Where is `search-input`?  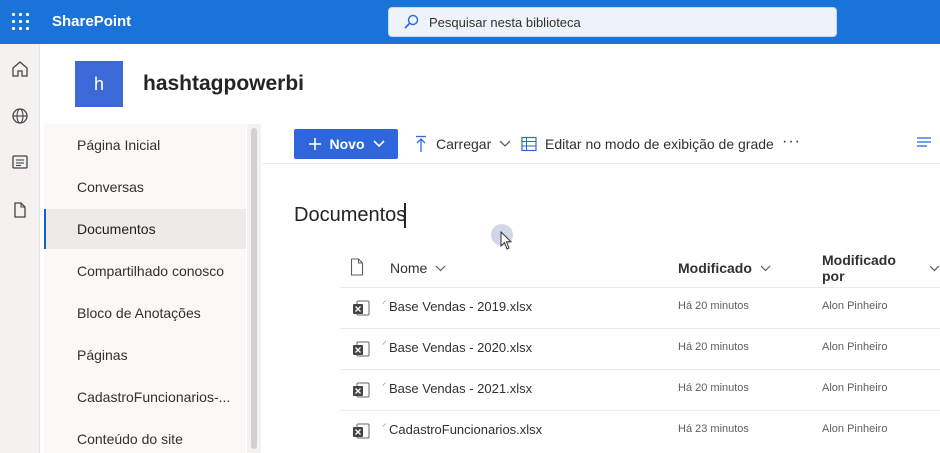
search-input is located at coordinates (619, 22).